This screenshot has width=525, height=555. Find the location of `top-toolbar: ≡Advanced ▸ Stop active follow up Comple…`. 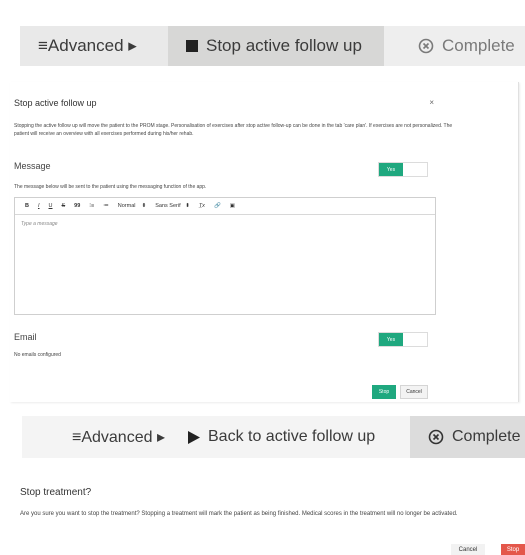

top-toolbar: ≡Advanced ▸ Stop active follow up Comple… is located at coordinates (272, 46).